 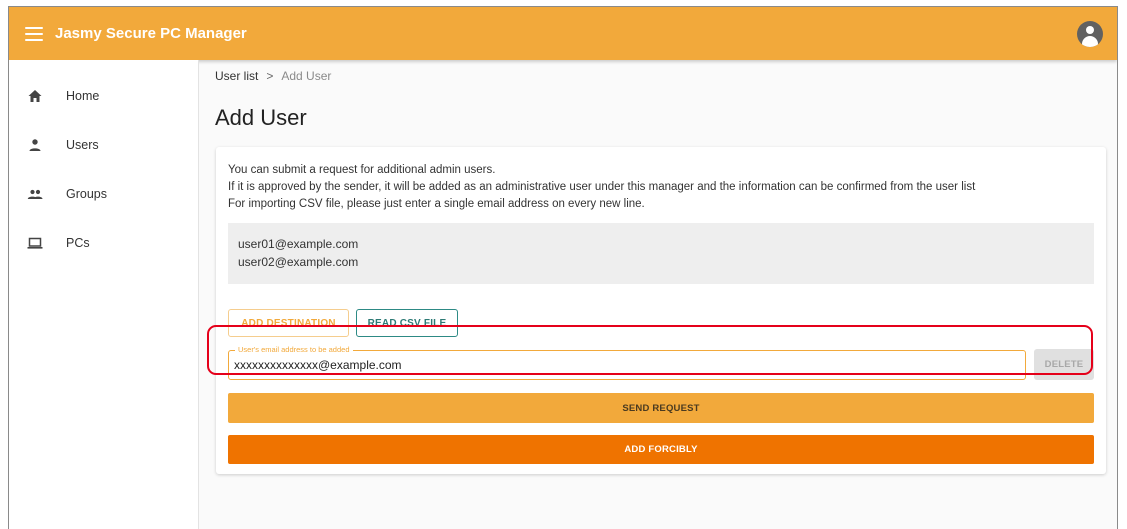 What do you see at coordinates (82, 145) in the screenshot?
I see `sidebar-item-label: Users` at bounding box center [82, 145].